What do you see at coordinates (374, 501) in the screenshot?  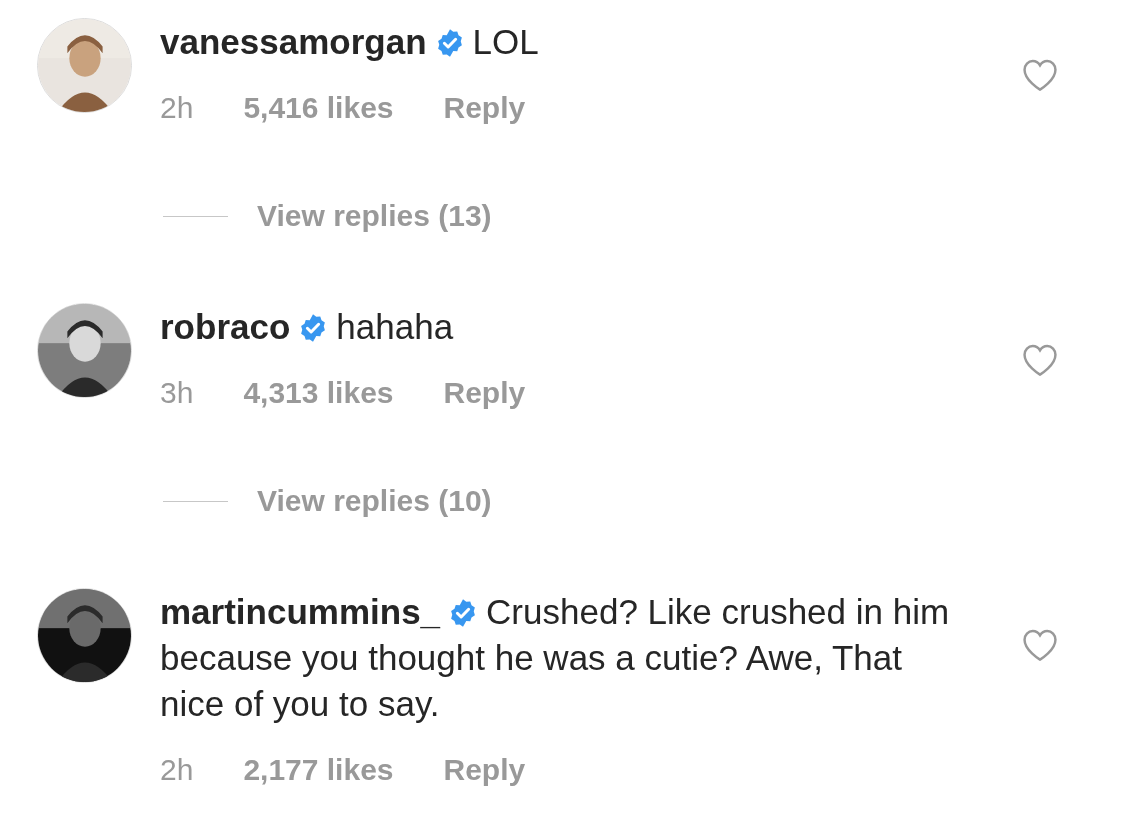 I see `view-replies-button: View replies (10)` at bounding box center [374, 501].